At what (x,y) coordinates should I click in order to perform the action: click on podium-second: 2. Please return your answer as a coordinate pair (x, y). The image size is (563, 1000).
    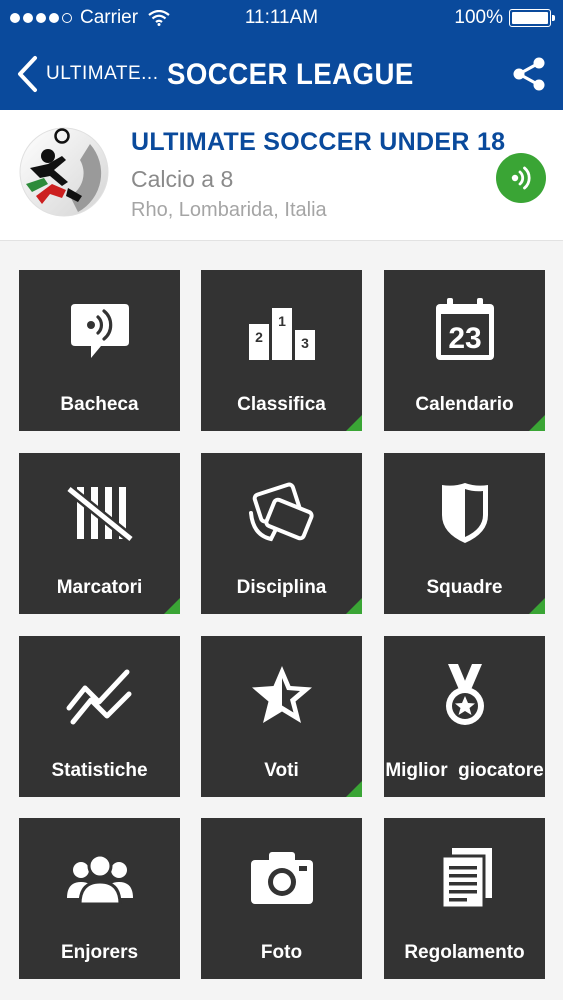
    Looking at the image, I should click on (259, 337).